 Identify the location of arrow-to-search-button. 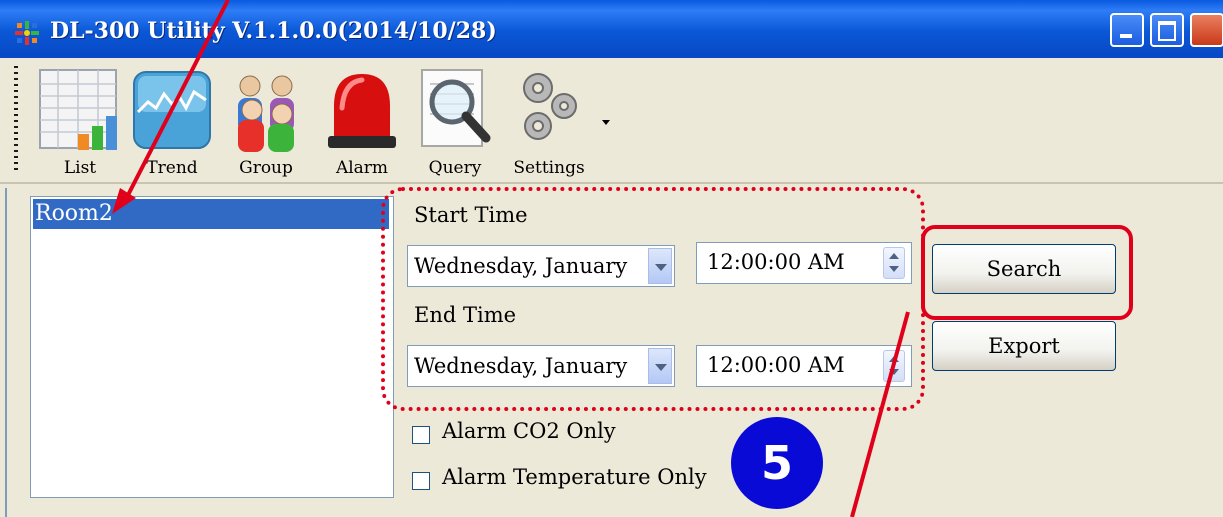
(880, 414).